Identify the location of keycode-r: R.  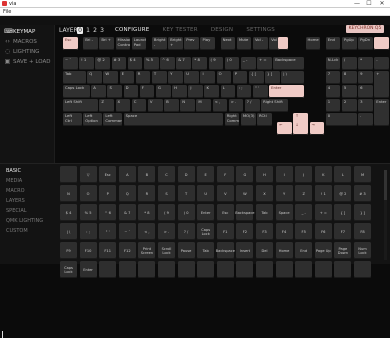
(147, 193).